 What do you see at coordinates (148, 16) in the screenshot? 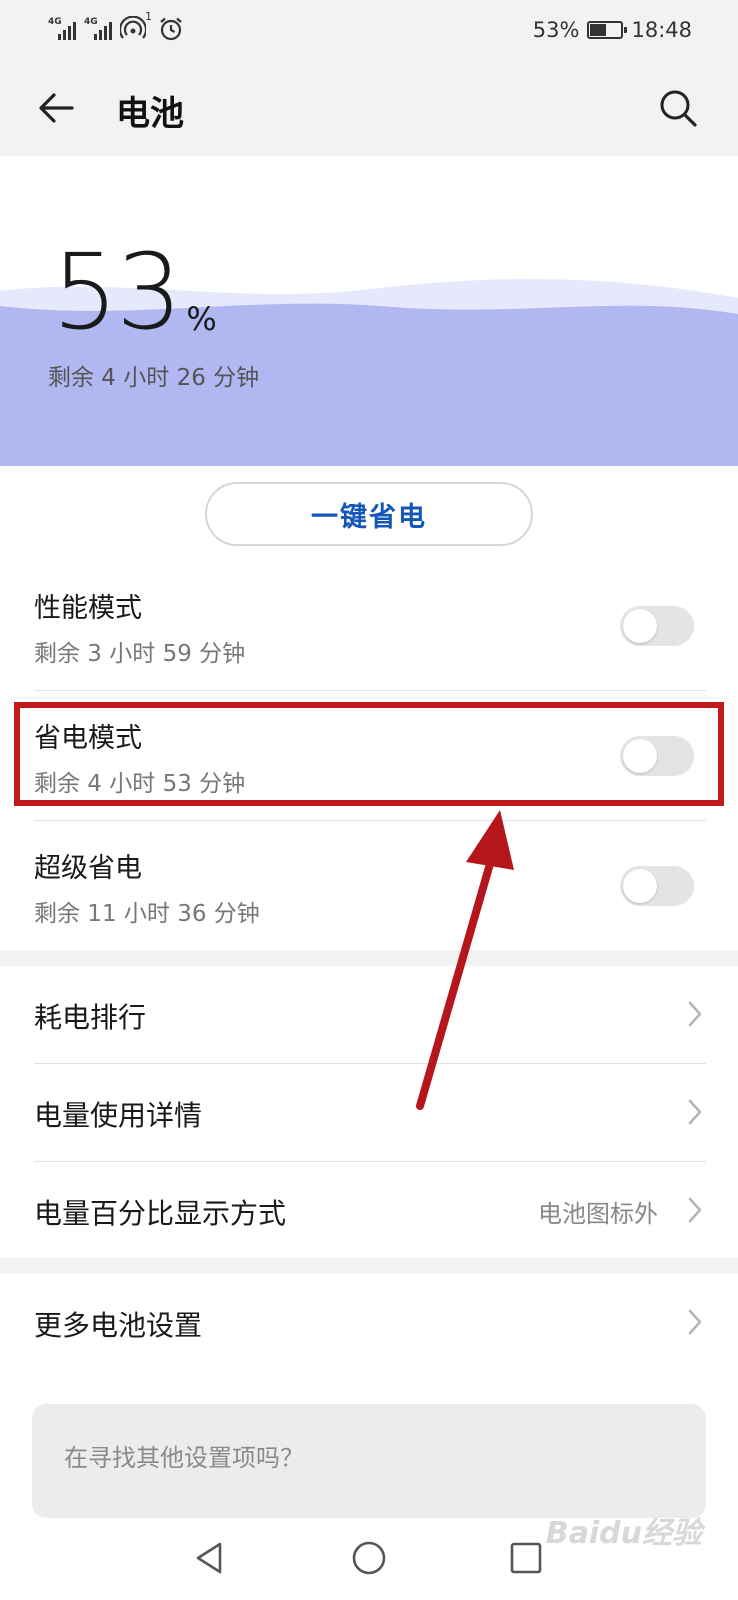
I see `hotspot-count: 1` at bounding box center [148, 16].